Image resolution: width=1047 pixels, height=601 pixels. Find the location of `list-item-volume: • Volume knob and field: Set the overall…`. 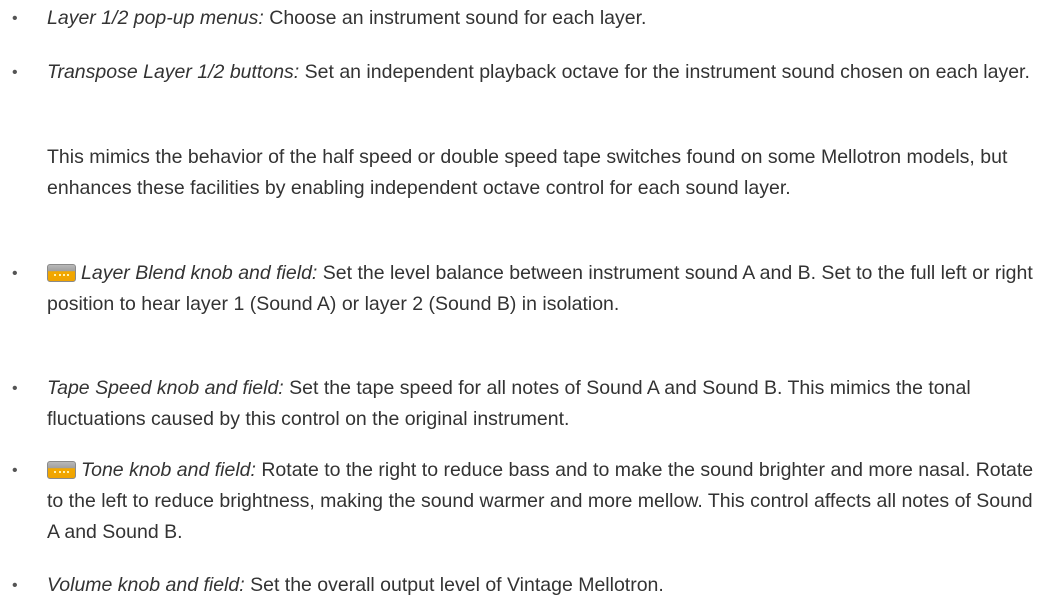

list-item-volume: • Volume knob and field: Set the overall… is located at coordinates (523, 585).